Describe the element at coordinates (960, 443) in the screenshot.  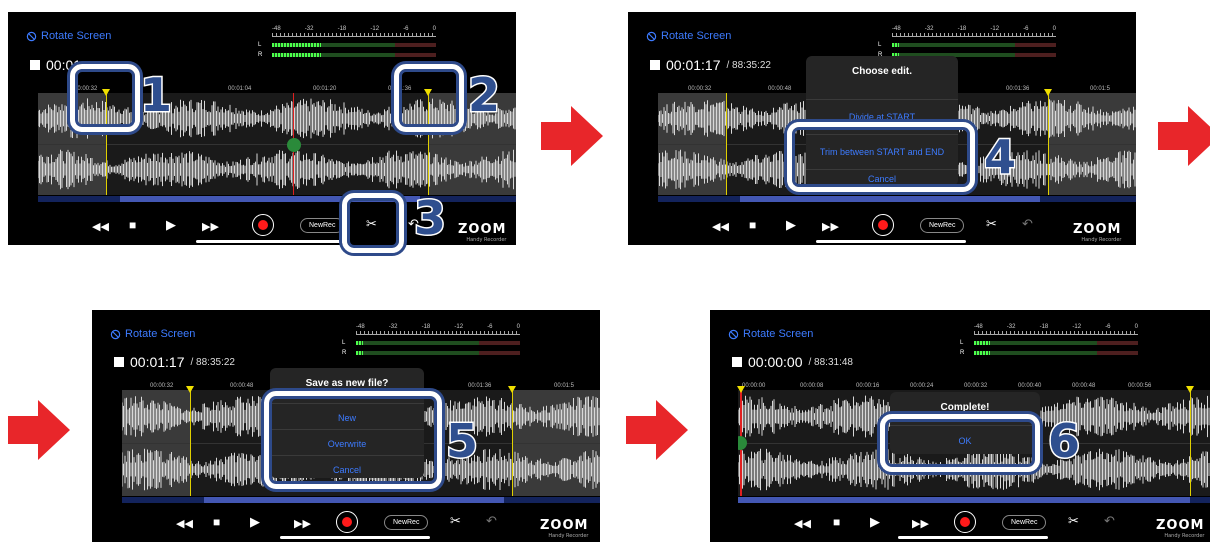
I see `highlight-ok-button` at that location.